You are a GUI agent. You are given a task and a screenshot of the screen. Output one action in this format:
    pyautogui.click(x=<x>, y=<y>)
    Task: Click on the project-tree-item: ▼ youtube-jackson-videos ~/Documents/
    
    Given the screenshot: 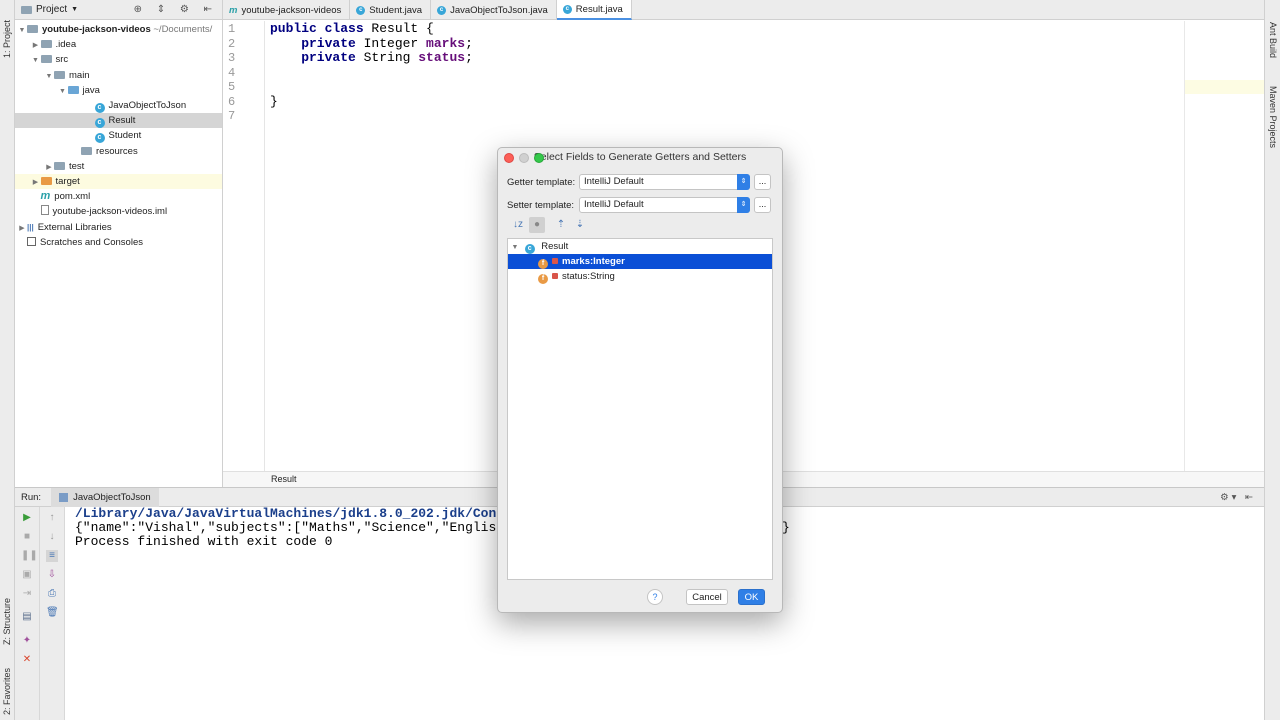 What is the action you would take?
    pyautogui.click(x=118, y=29)
    